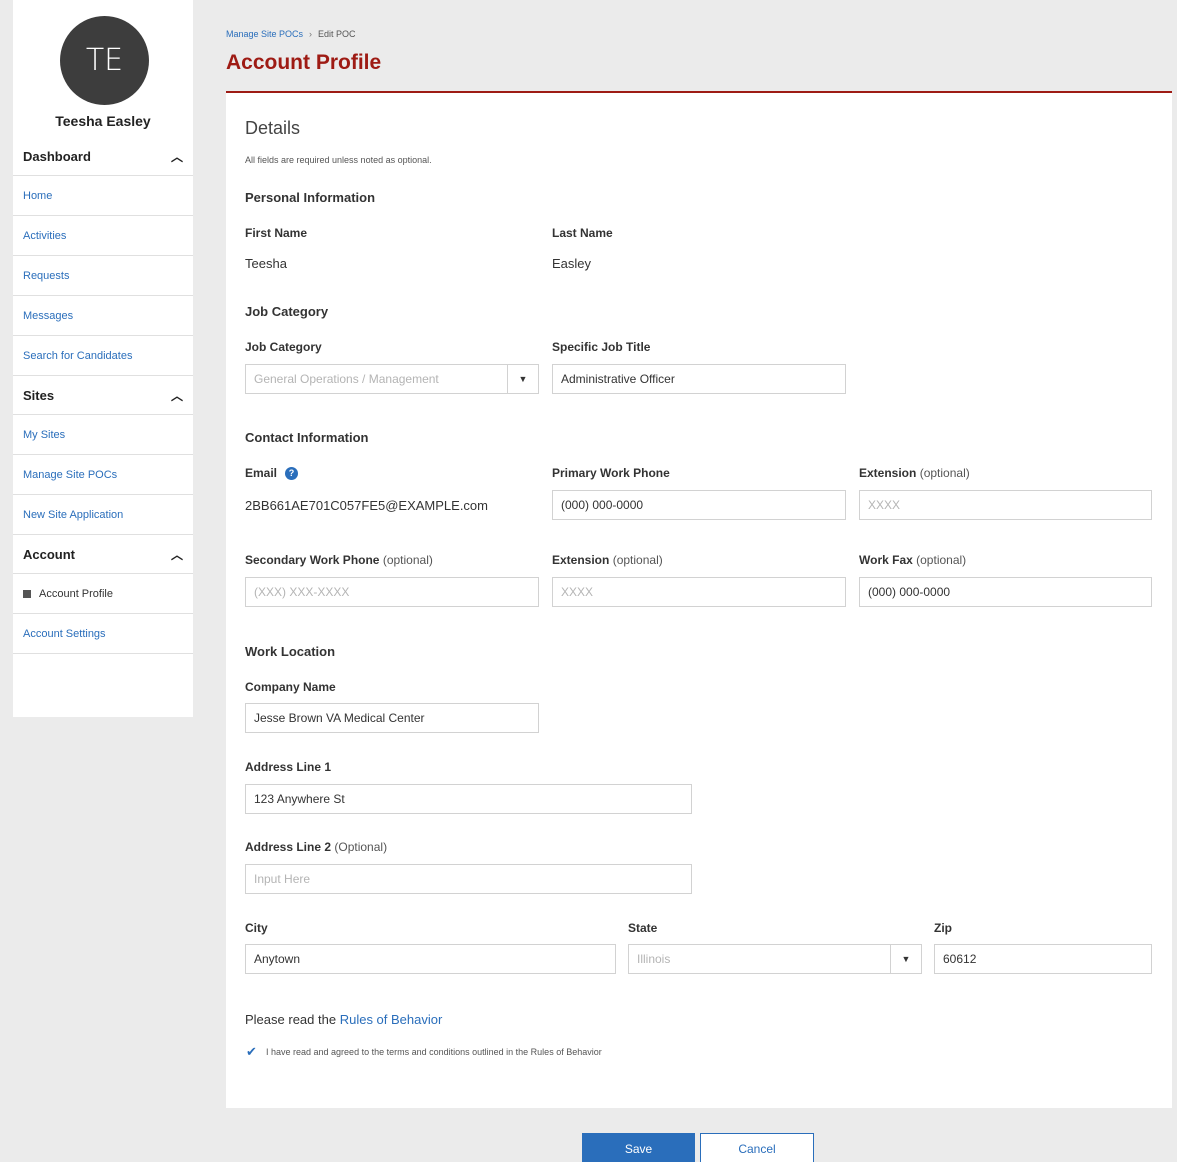 The width and height of the screenshot is (1177, 1162). Describe the element at coordinates (103, 196) in the screenshot. I see `sidebar-item-home: Home` at that location.